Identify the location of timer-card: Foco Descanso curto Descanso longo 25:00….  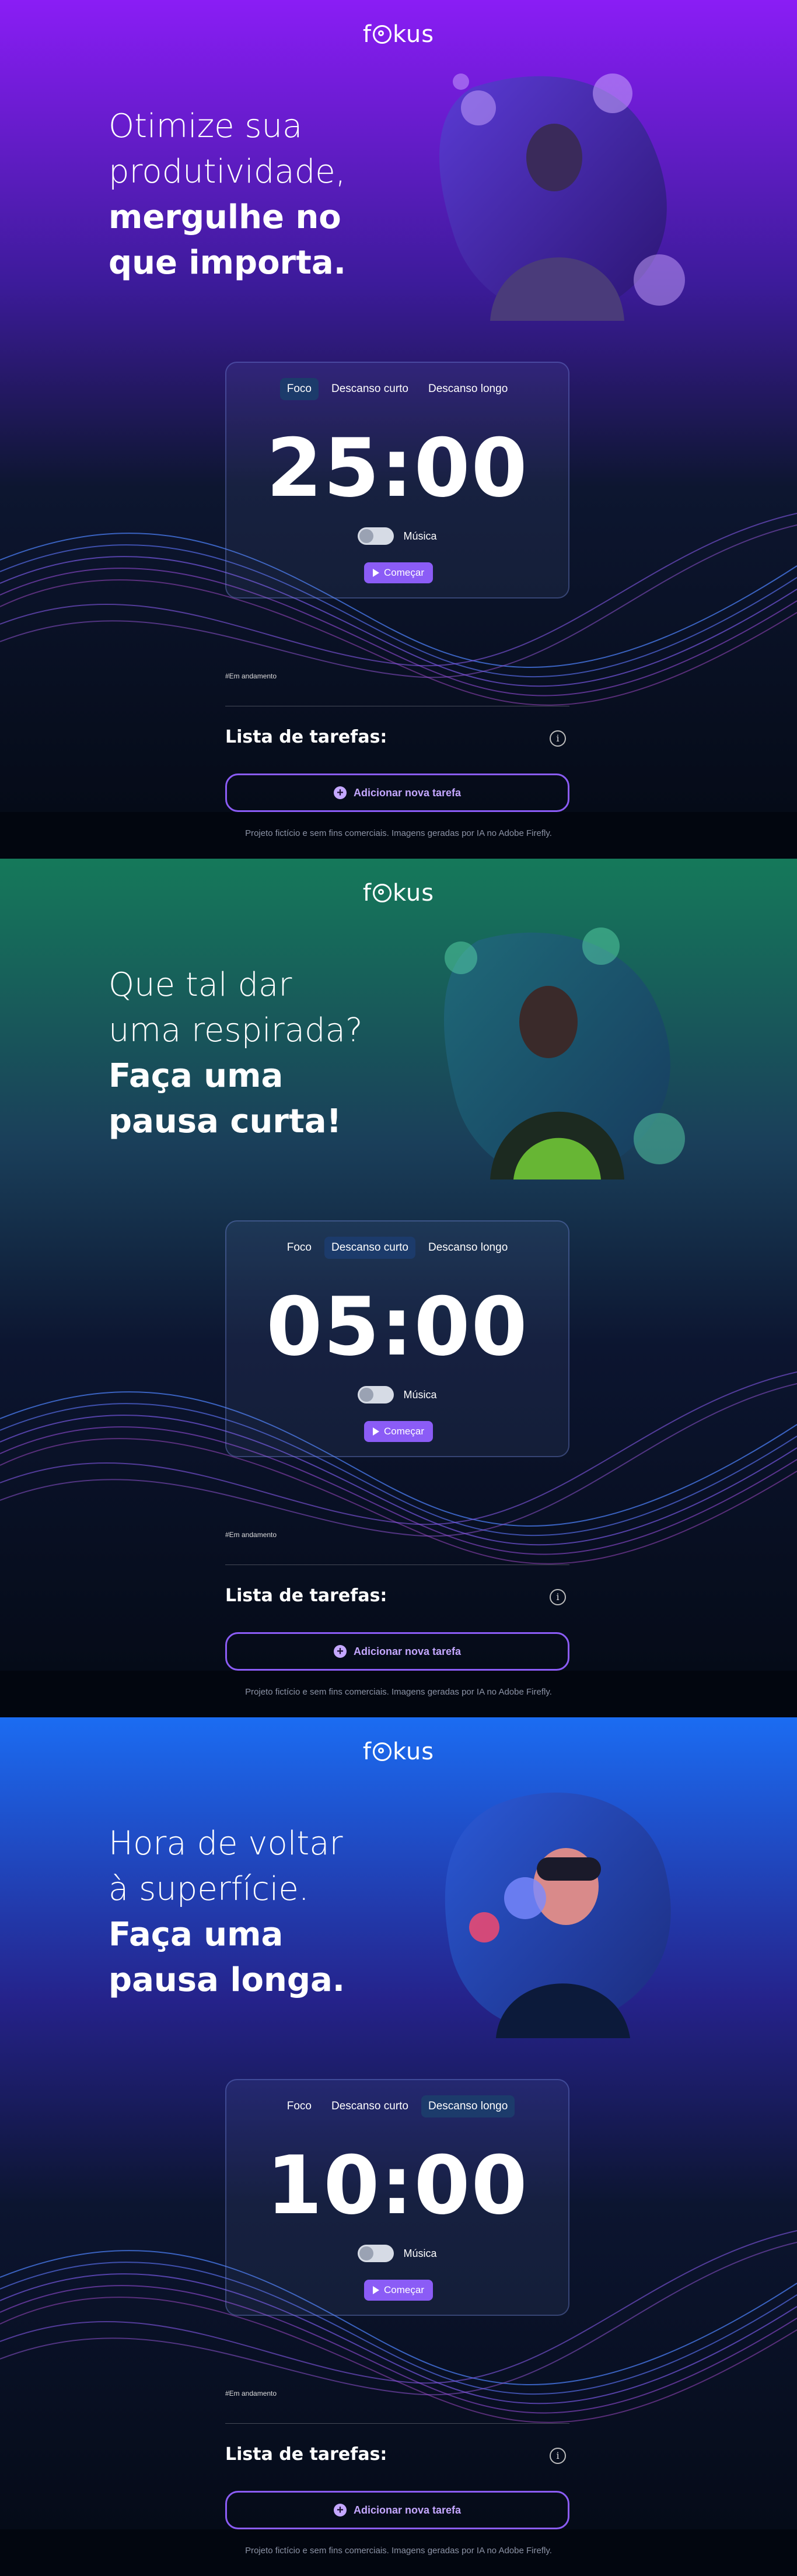
(397, 480).